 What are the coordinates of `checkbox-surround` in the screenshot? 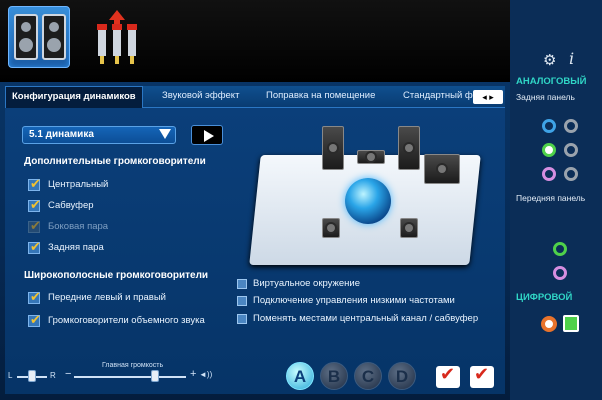 It's located at (34, 320).